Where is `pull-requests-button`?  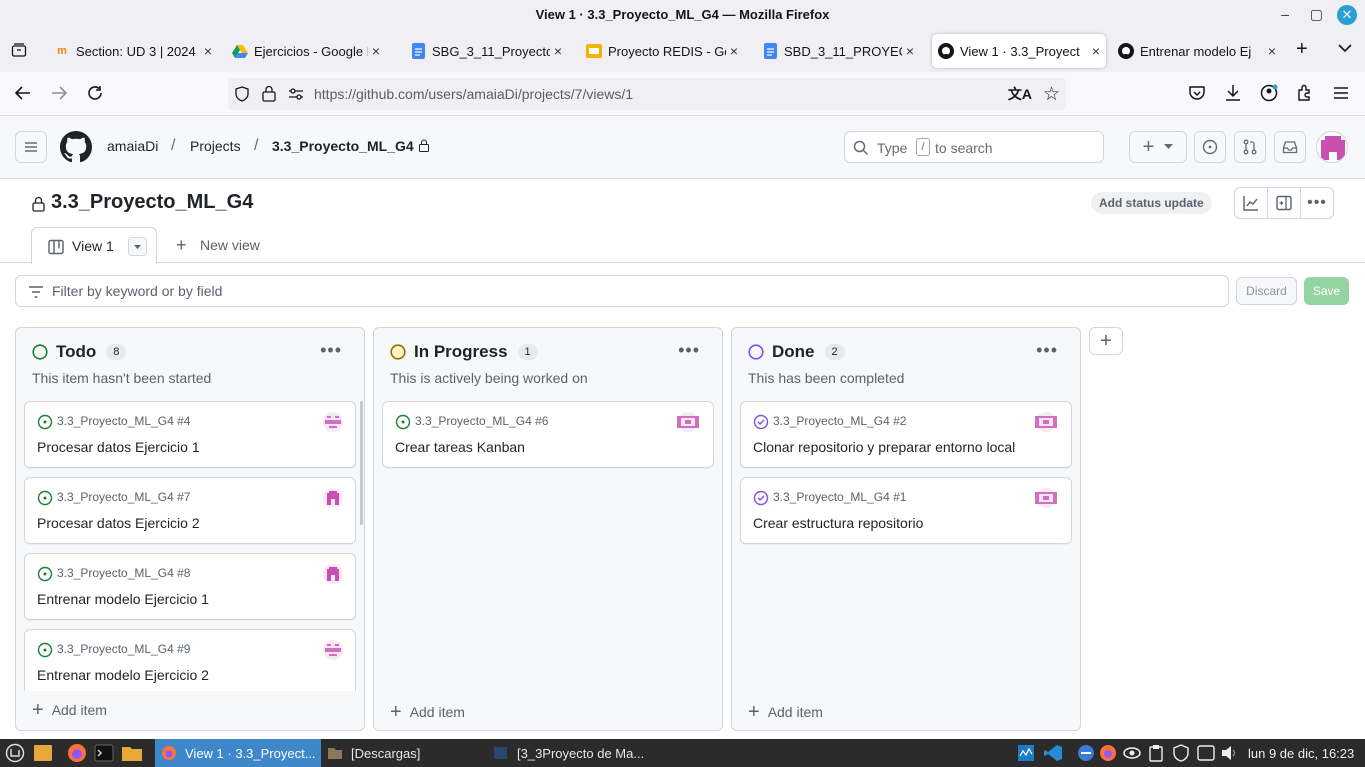 pull-requests-button is located at coordinates (1250, 147).